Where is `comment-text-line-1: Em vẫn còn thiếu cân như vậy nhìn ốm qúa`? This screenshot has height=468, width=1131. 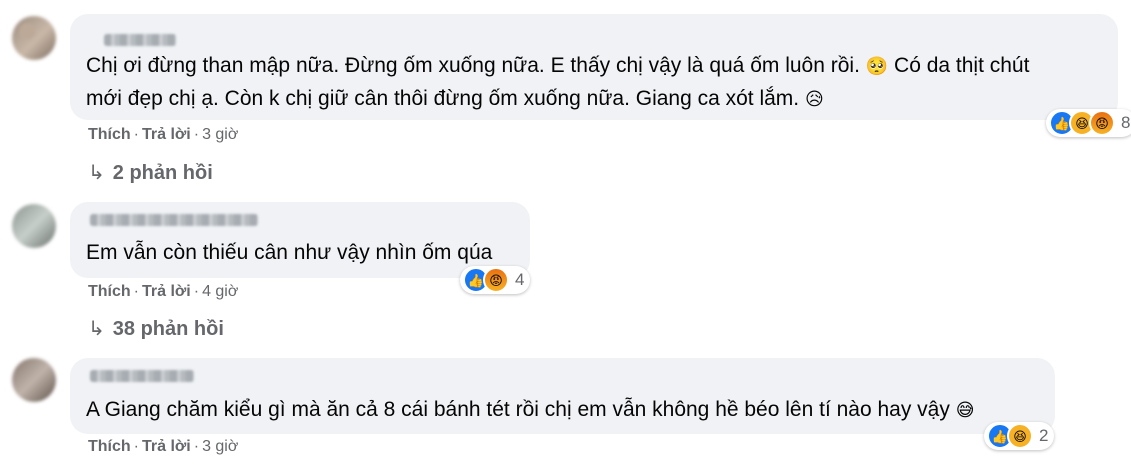 comment-text-line-1: Em vẫn còn thiếu cân như vậy nhìn ốm qúa is located at coordinates (289, 252).